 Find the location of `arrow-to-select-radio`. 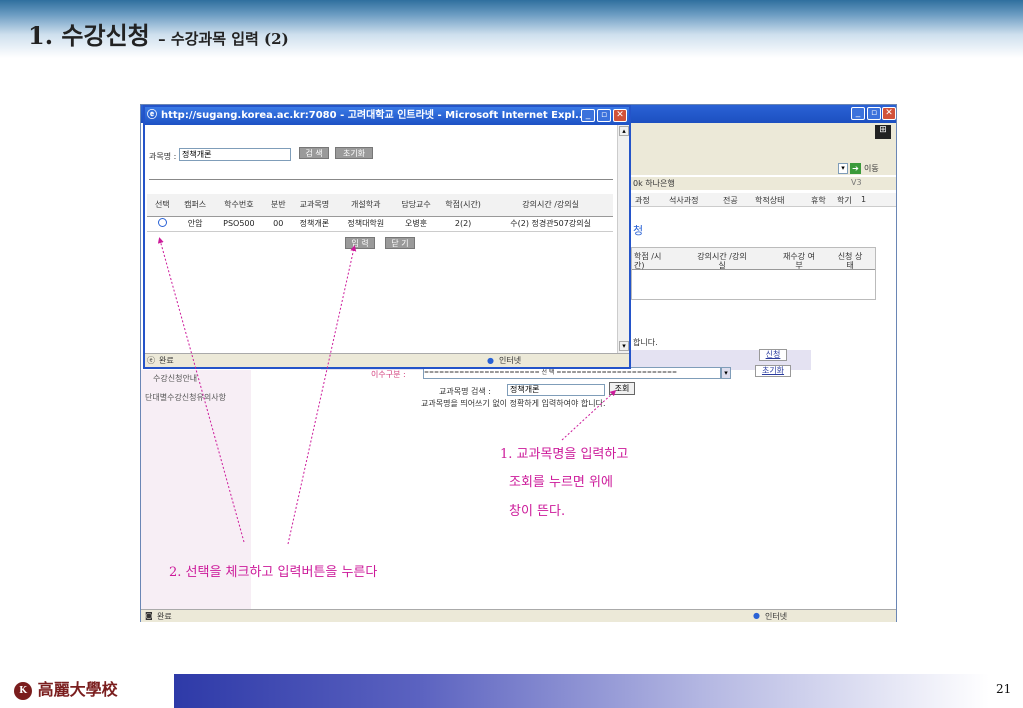

arrow-to-select-radio is located at coordinates (201, 390).